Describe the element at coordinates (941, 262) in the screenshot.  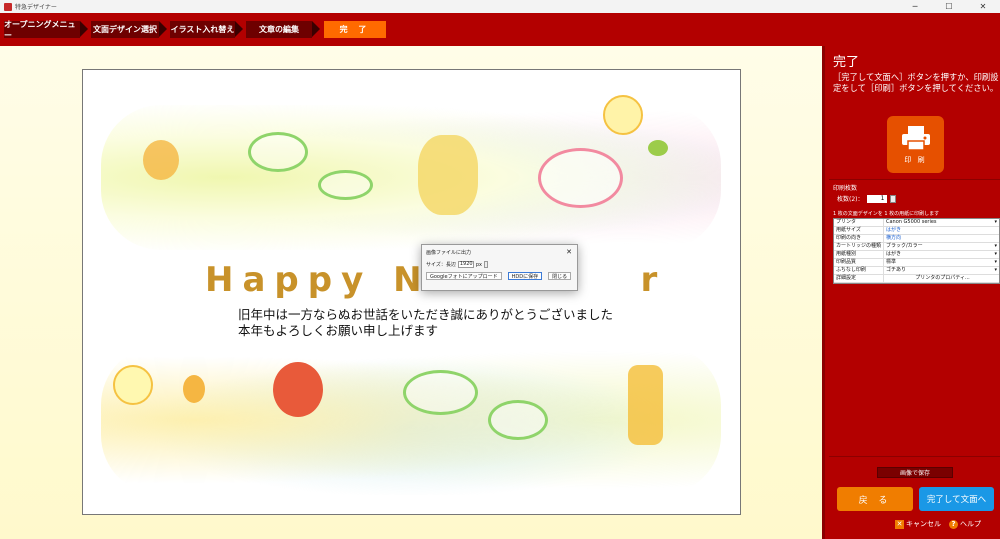
I see `settings-value: 標準 ▾` at that location.